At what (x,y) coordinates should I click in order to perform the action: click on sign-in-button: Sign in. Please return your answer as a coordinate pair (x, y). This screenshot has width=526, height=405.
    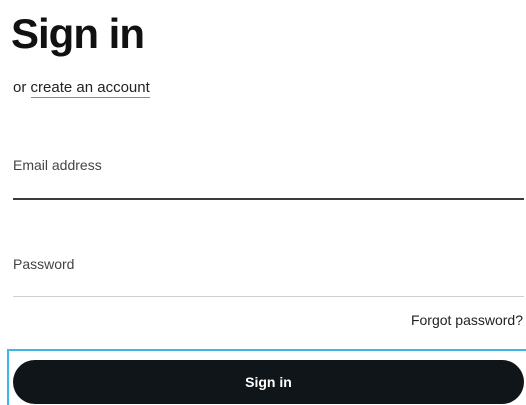
    Looking at the image, I should click on (268, 382).